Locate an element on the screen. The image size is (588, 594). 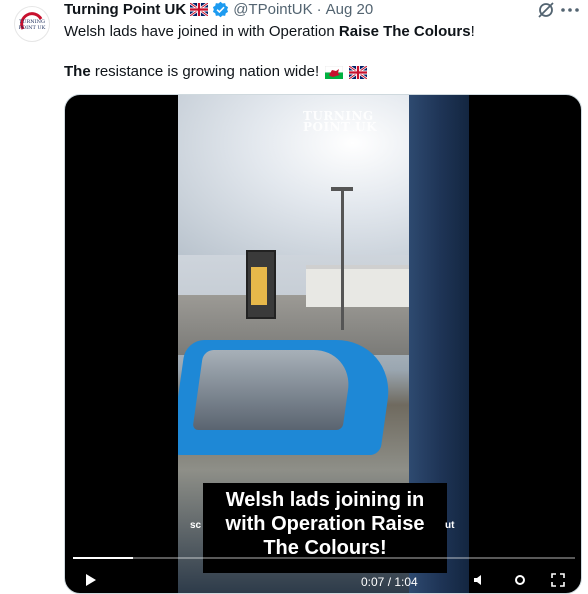
tweet-line-2-text: resistance is growing nation wide! is located at coordinates (205, 71).